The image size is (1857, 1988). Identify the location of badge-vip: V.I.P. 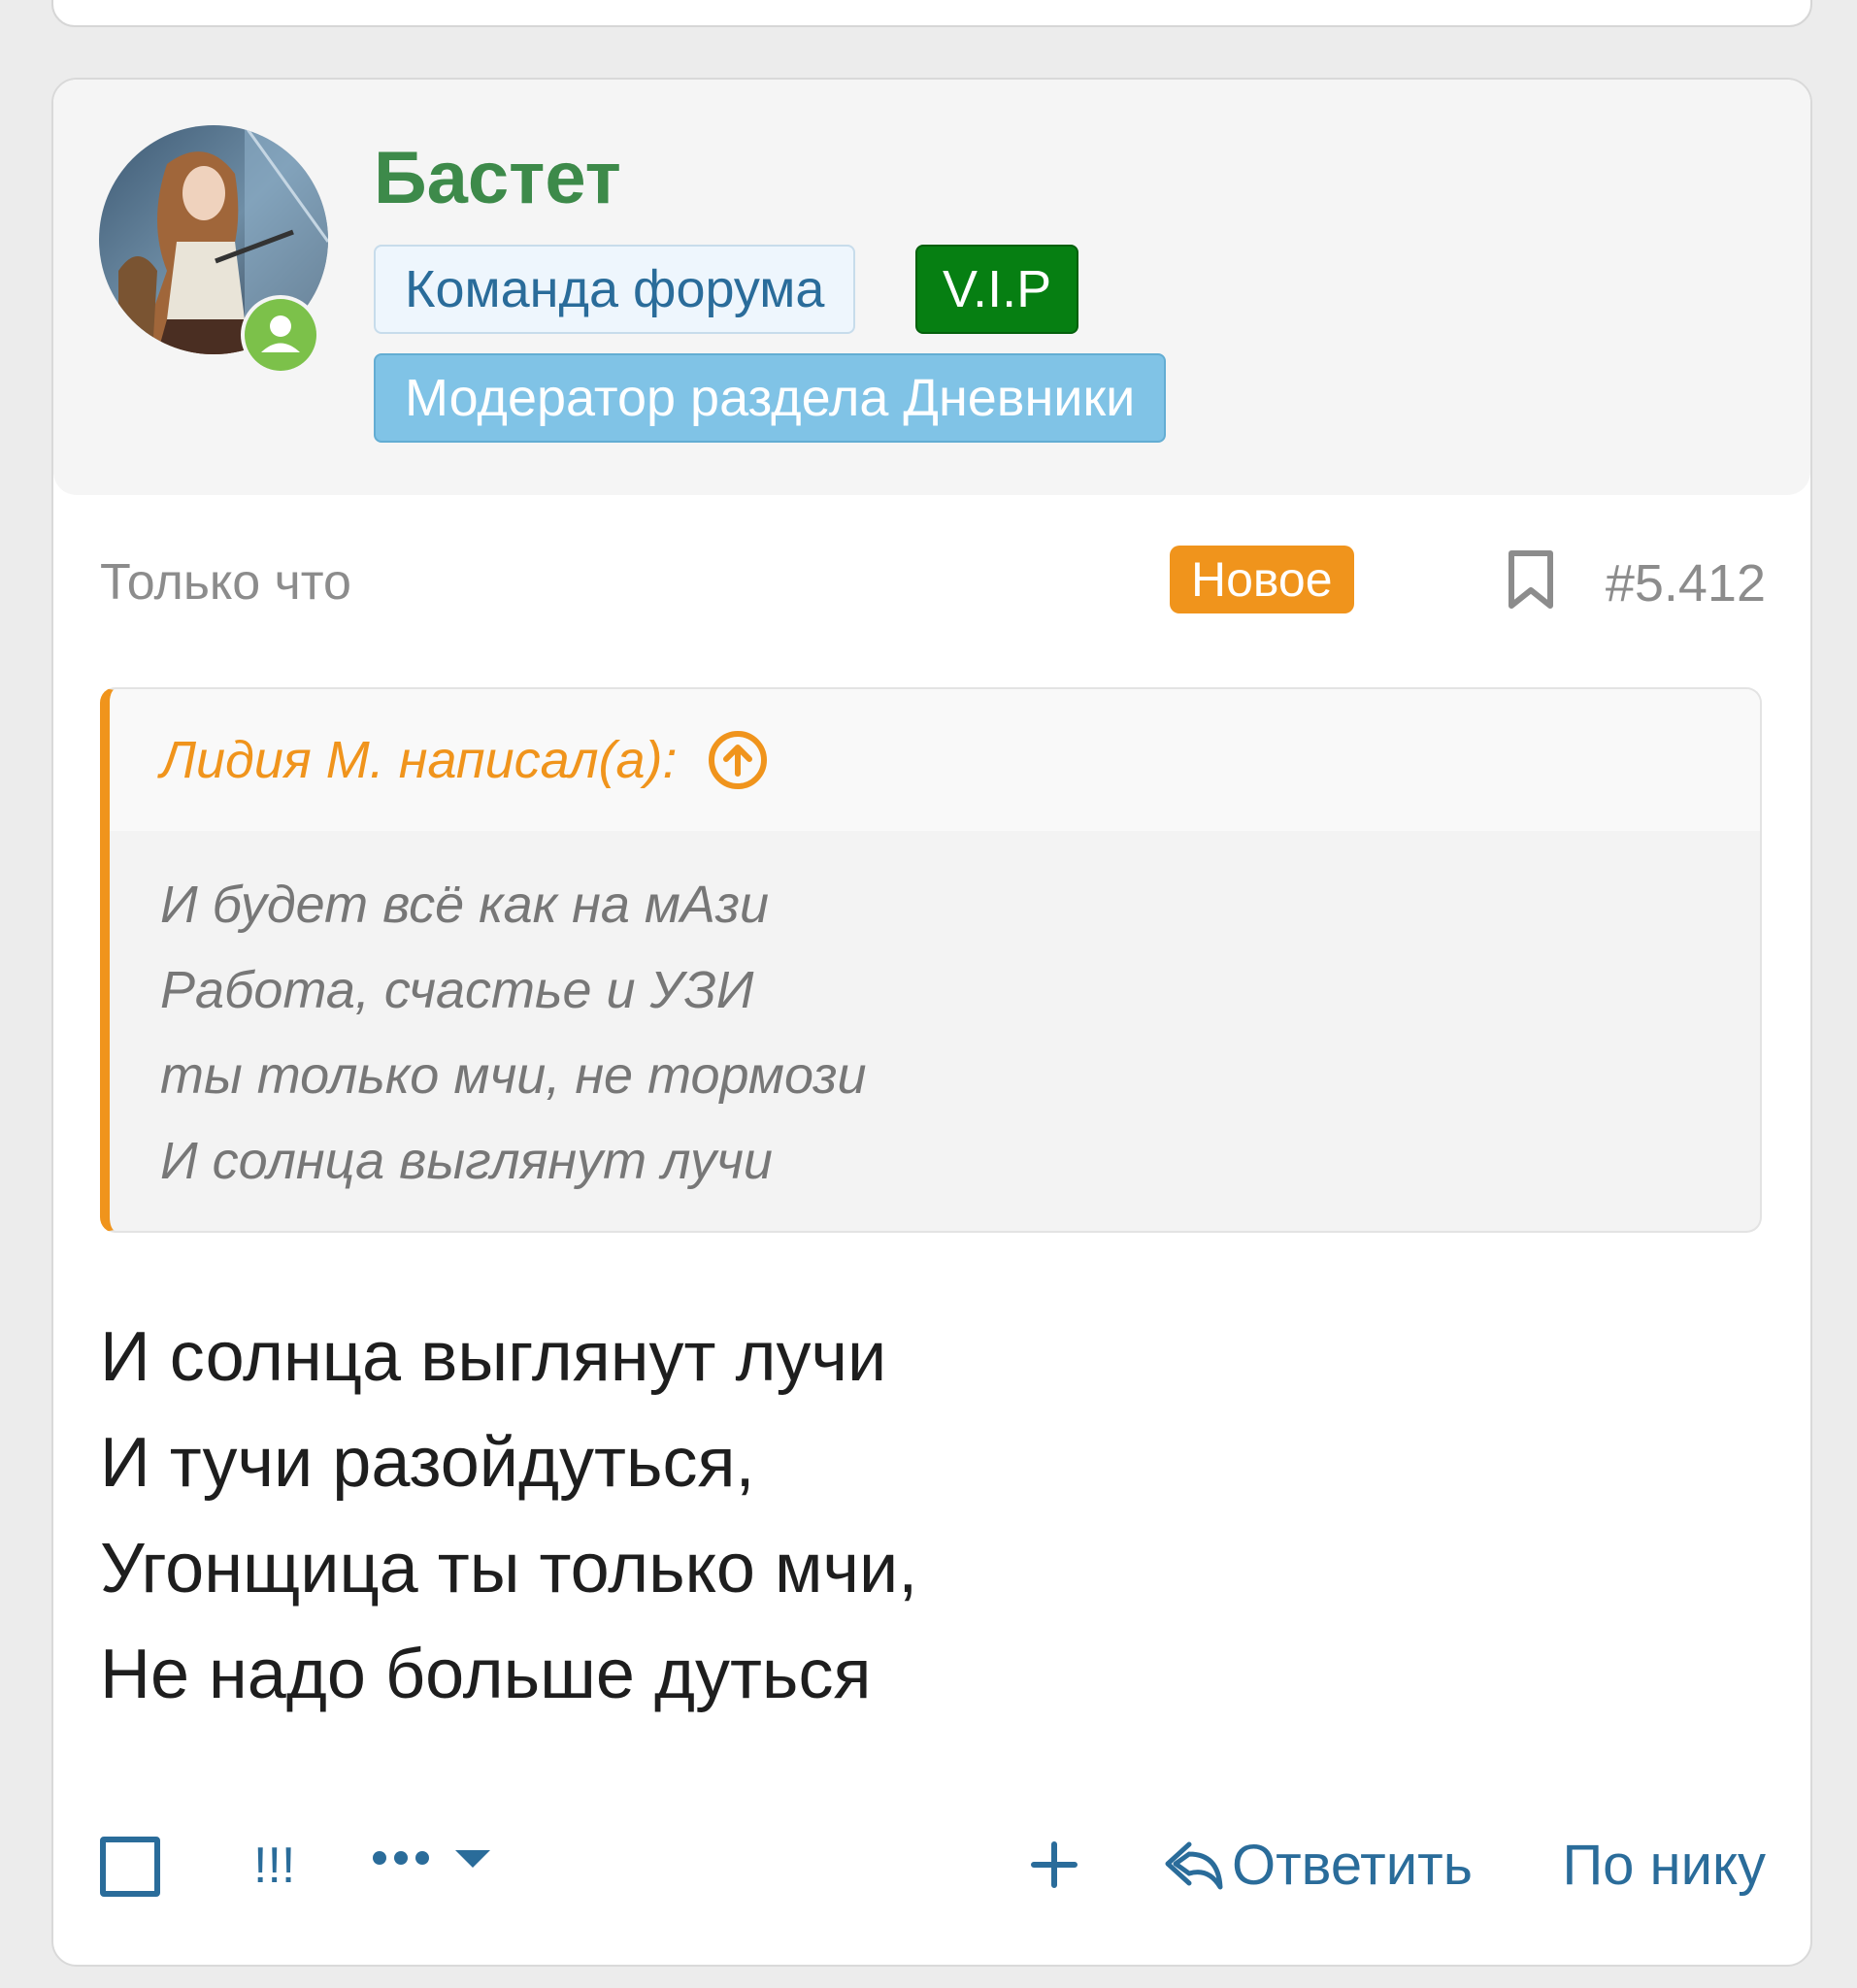
(997, 290).